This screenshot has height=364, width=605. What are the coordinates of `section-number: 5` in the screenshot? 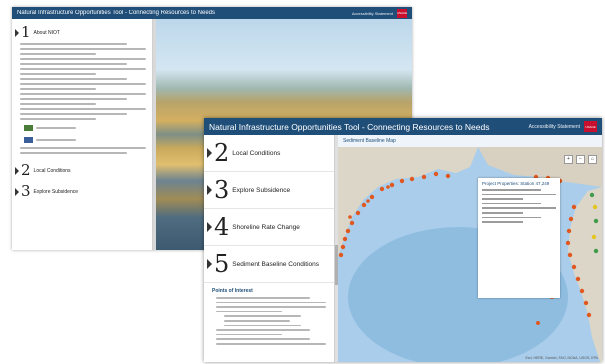 It's located at (222, 264).